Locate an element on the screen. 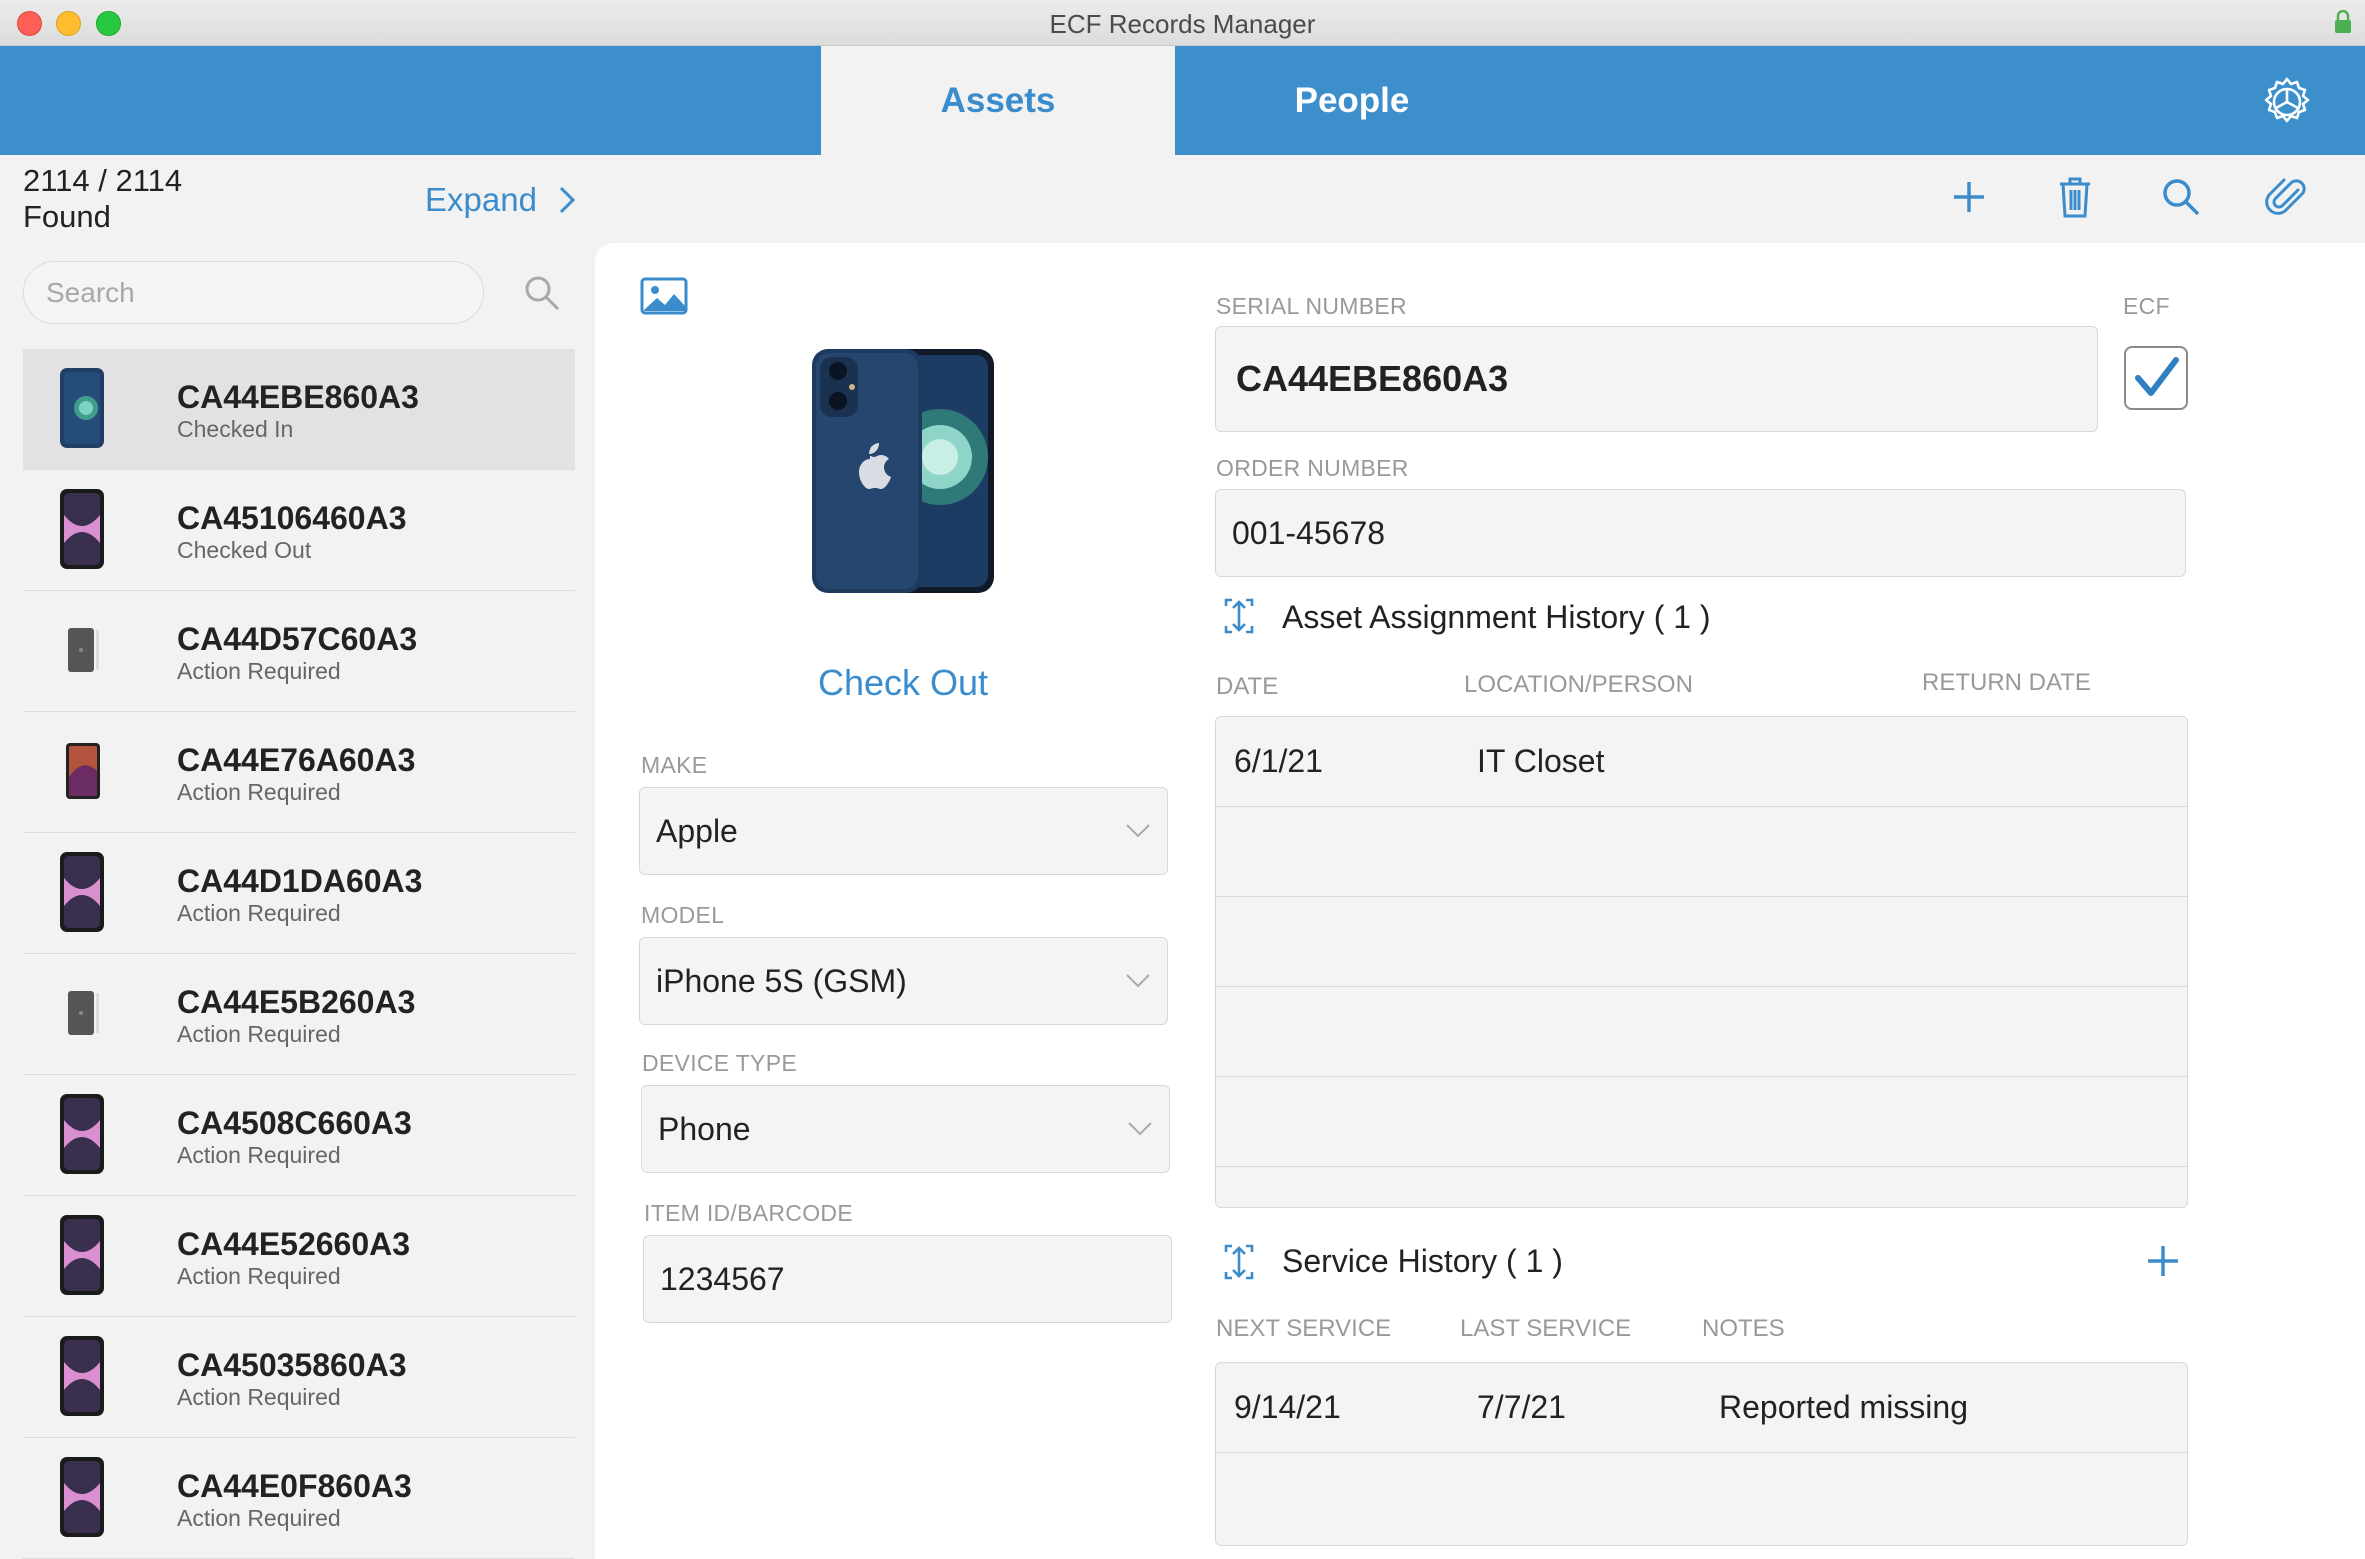  found-count-value: 2114 / 2114 is located at coordinates (103, 180).